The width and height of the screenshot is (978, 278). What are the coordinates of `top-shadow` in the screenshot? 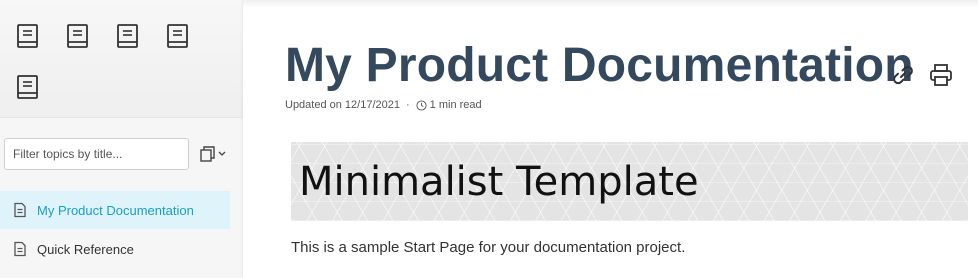 It's located at (610, 4).